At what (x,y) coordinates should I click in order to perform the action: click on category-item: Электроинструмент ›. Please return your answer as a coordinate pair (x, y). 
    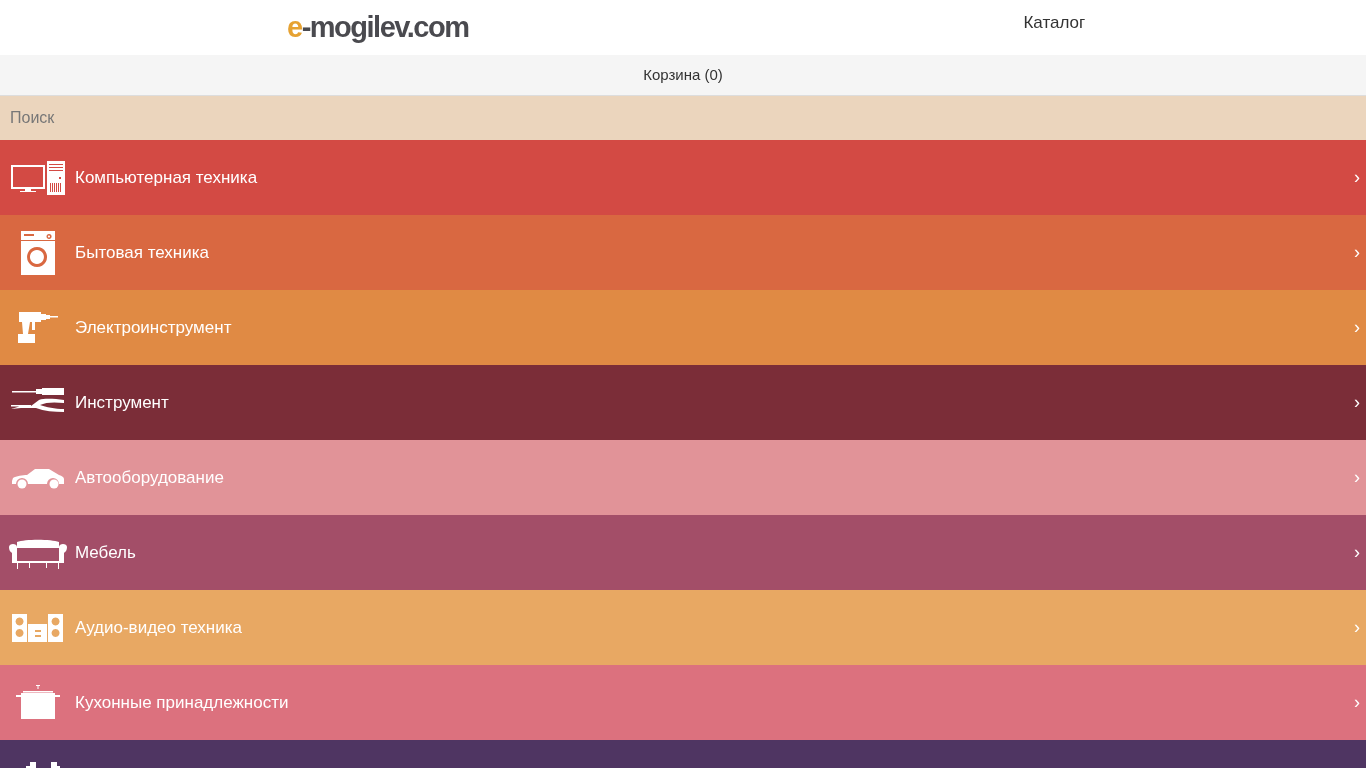
    Looking at the image, I should click on (683, 327).